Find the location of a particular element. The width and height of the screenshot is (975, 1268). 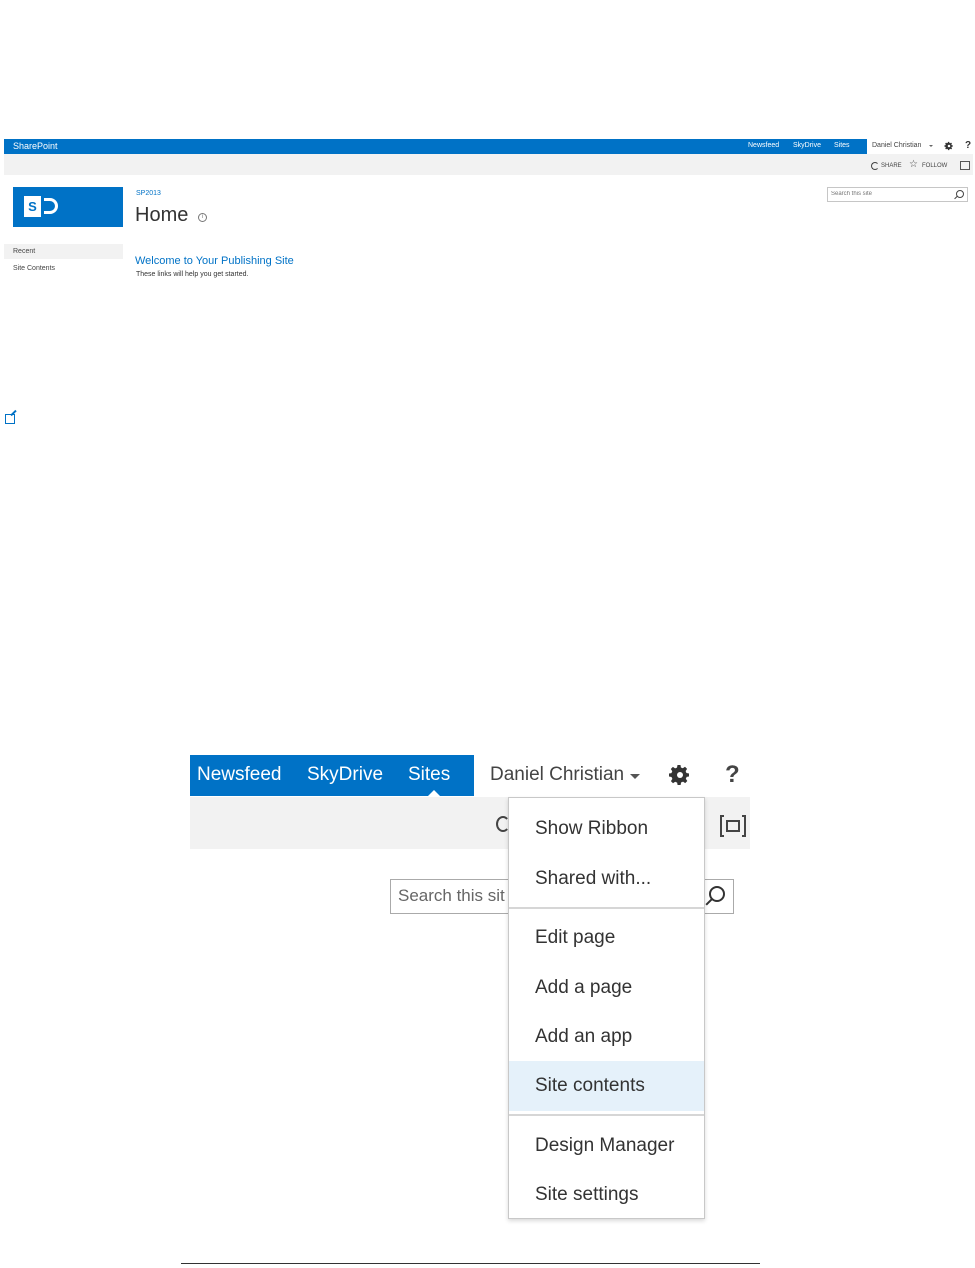

focus-bracket-right is located at coordinates (744, 826).